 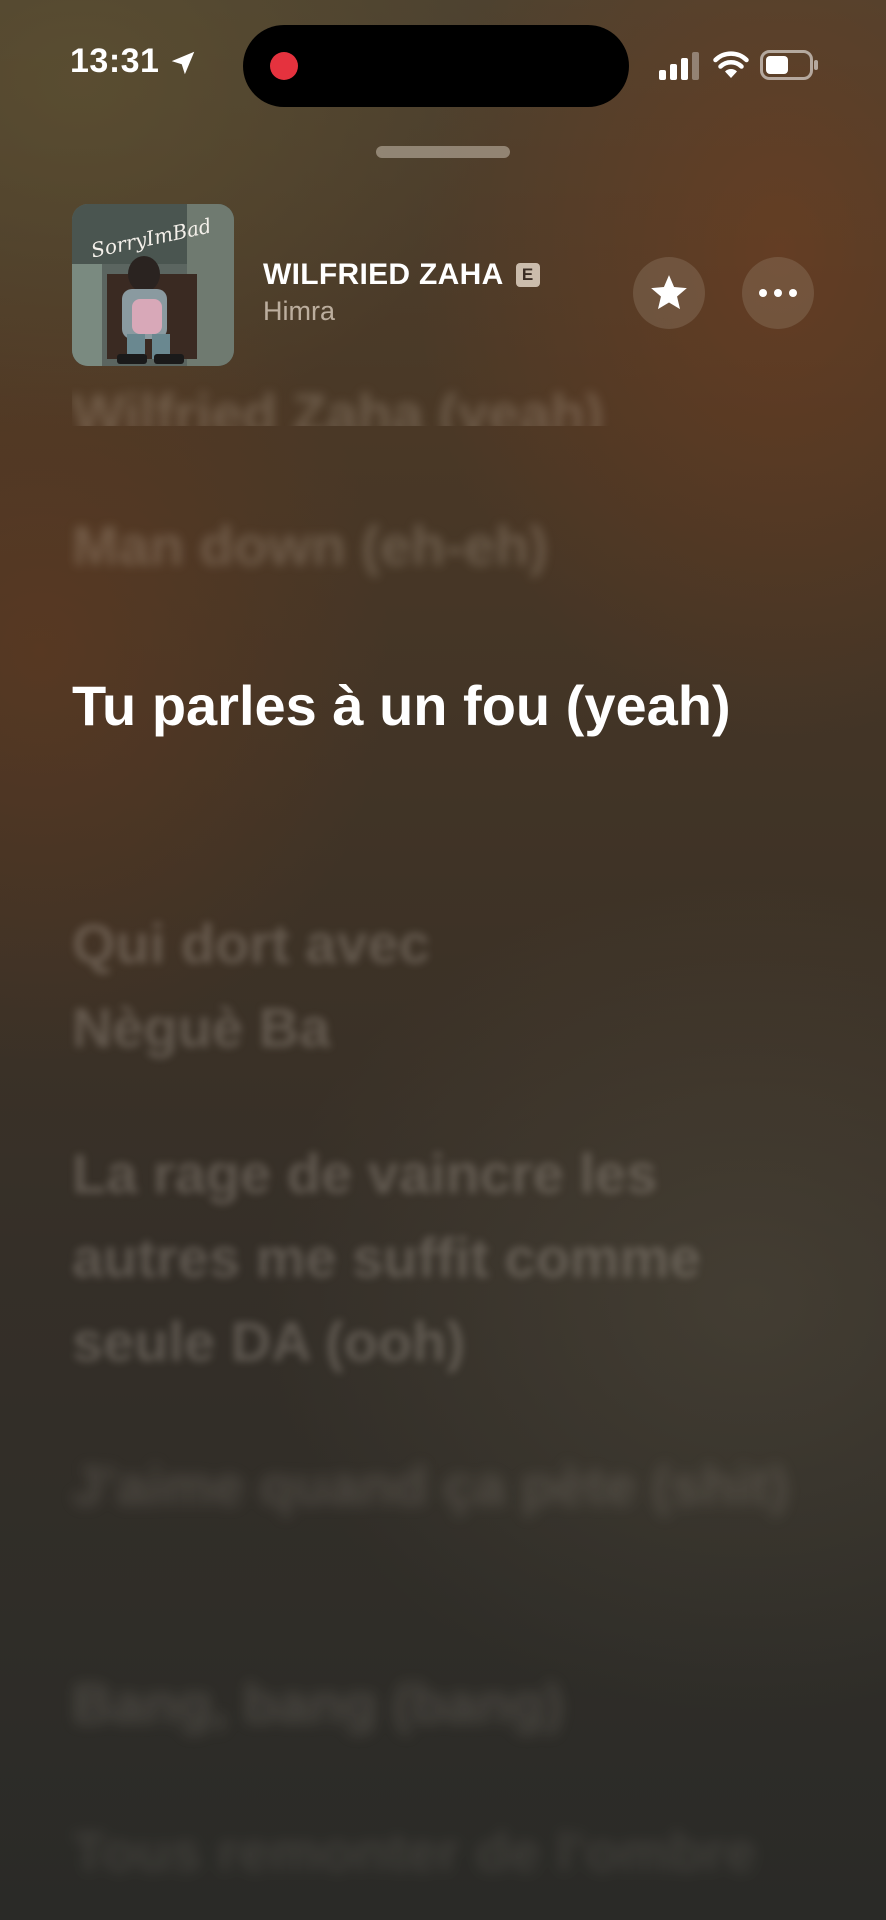 I want to click on star-icon, so click(x=669, y=292).